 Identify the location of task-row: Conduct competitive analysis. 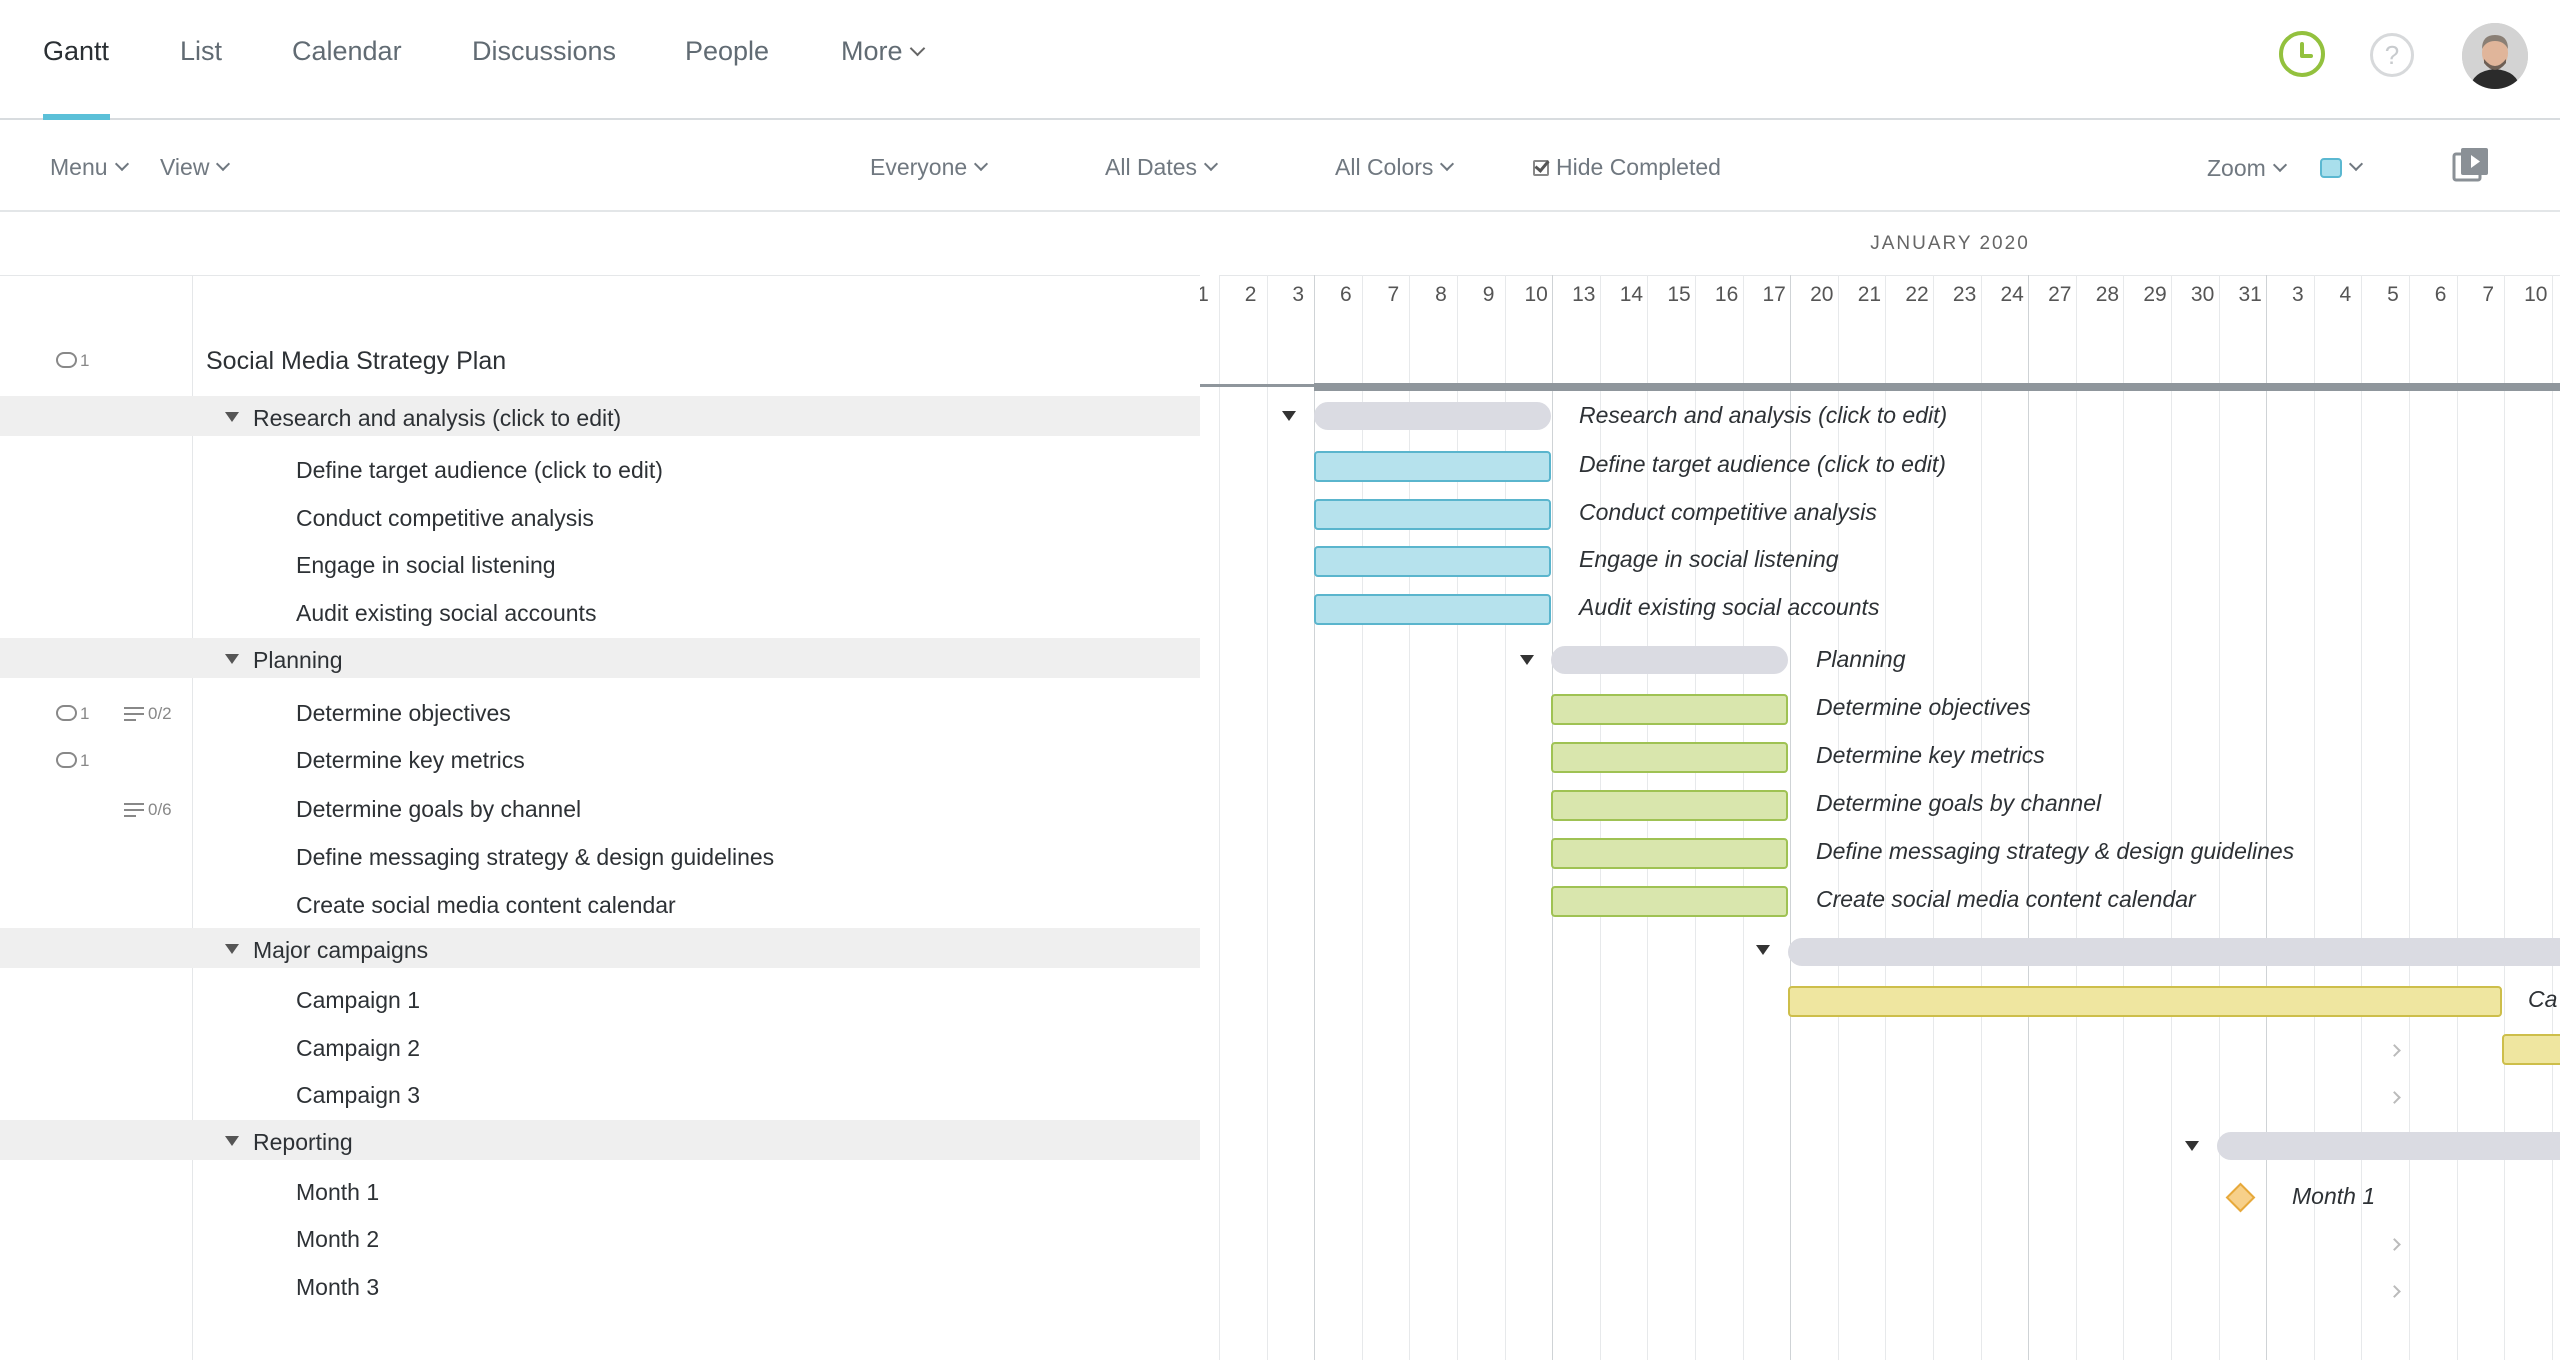
(600, 516).